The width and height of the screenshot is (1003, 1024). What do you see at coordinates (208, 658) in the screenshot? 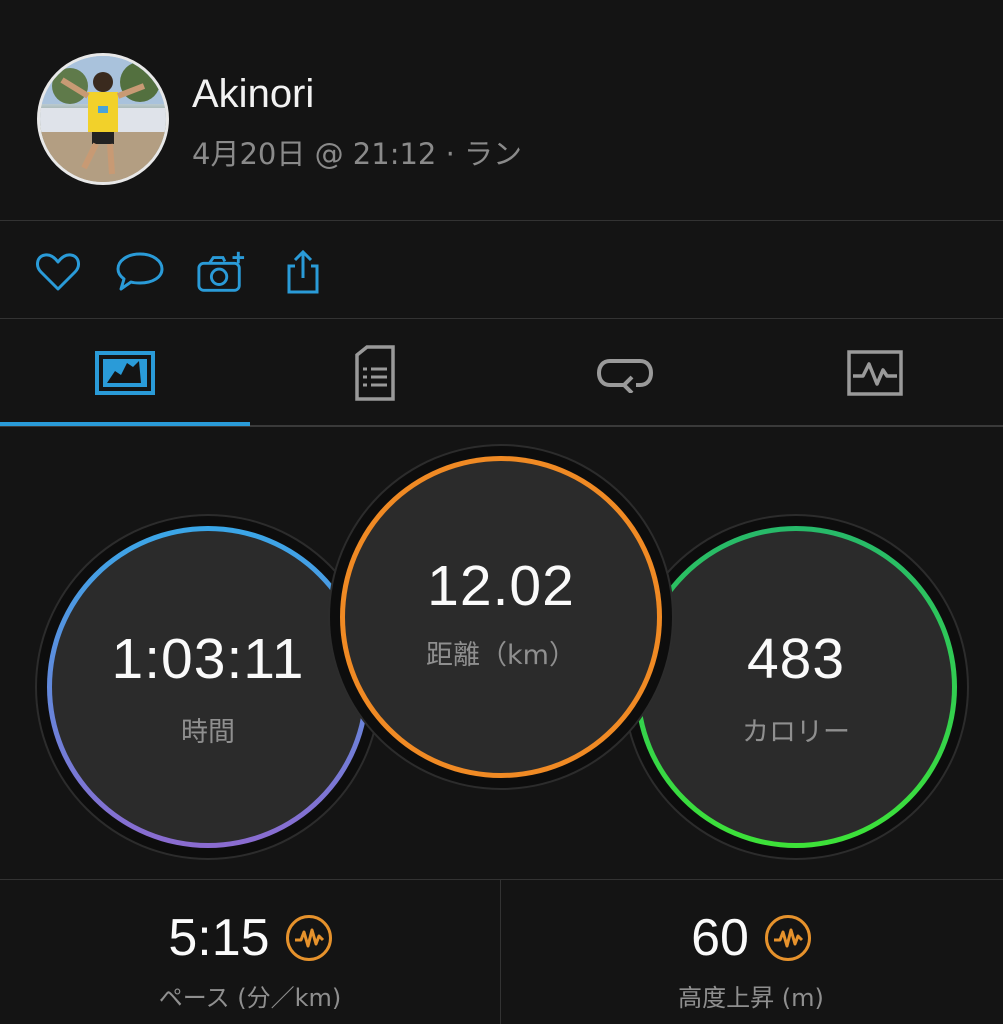
I see `time-value: 1:03:11` at bounding box center [208, 658].